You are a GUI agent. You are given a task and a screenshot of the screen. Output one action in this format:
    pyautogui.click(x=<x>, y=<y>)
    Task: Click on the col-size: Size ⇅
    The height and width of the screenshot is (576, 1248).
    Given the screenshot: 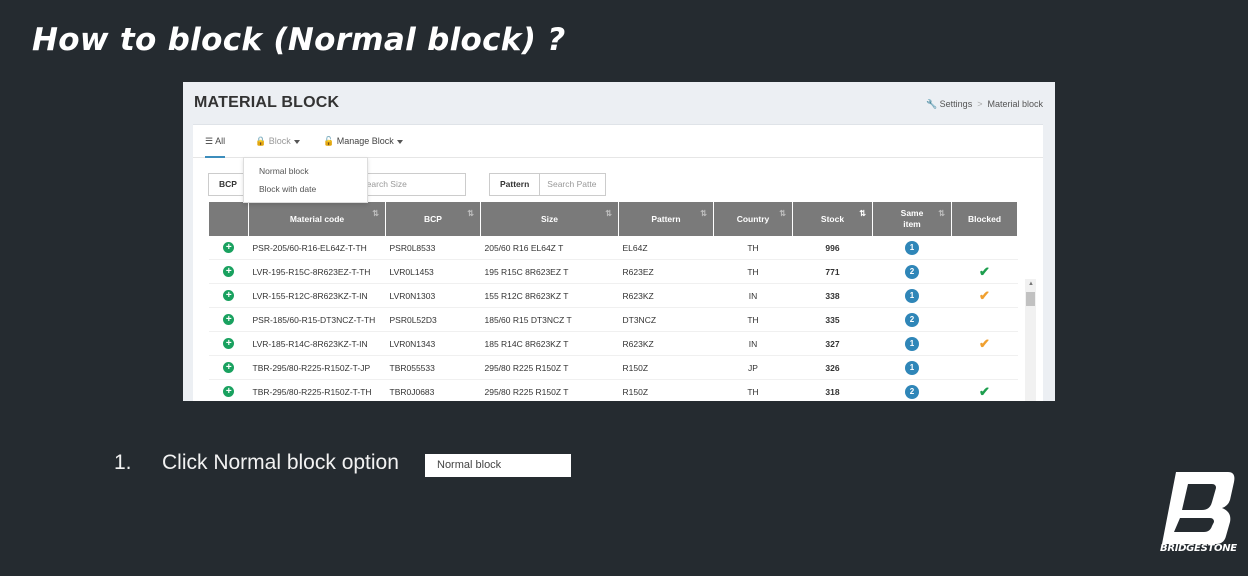 What is the action you would take?
    pyautogui.click(x=549, y=219)
    